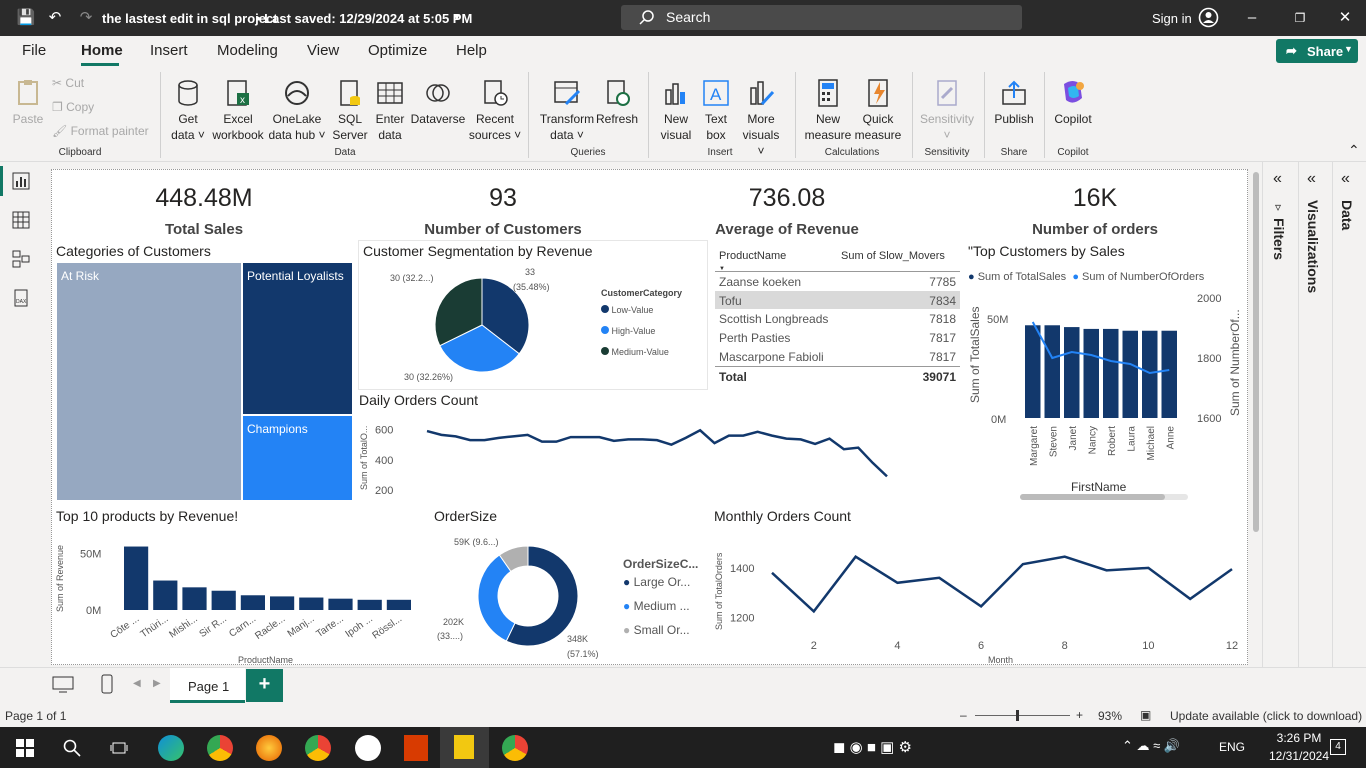 Image resolution: width=1366 pixels, height=768 pixels. I want to click on filters-pane-label: Filters, so click(1279, 239).